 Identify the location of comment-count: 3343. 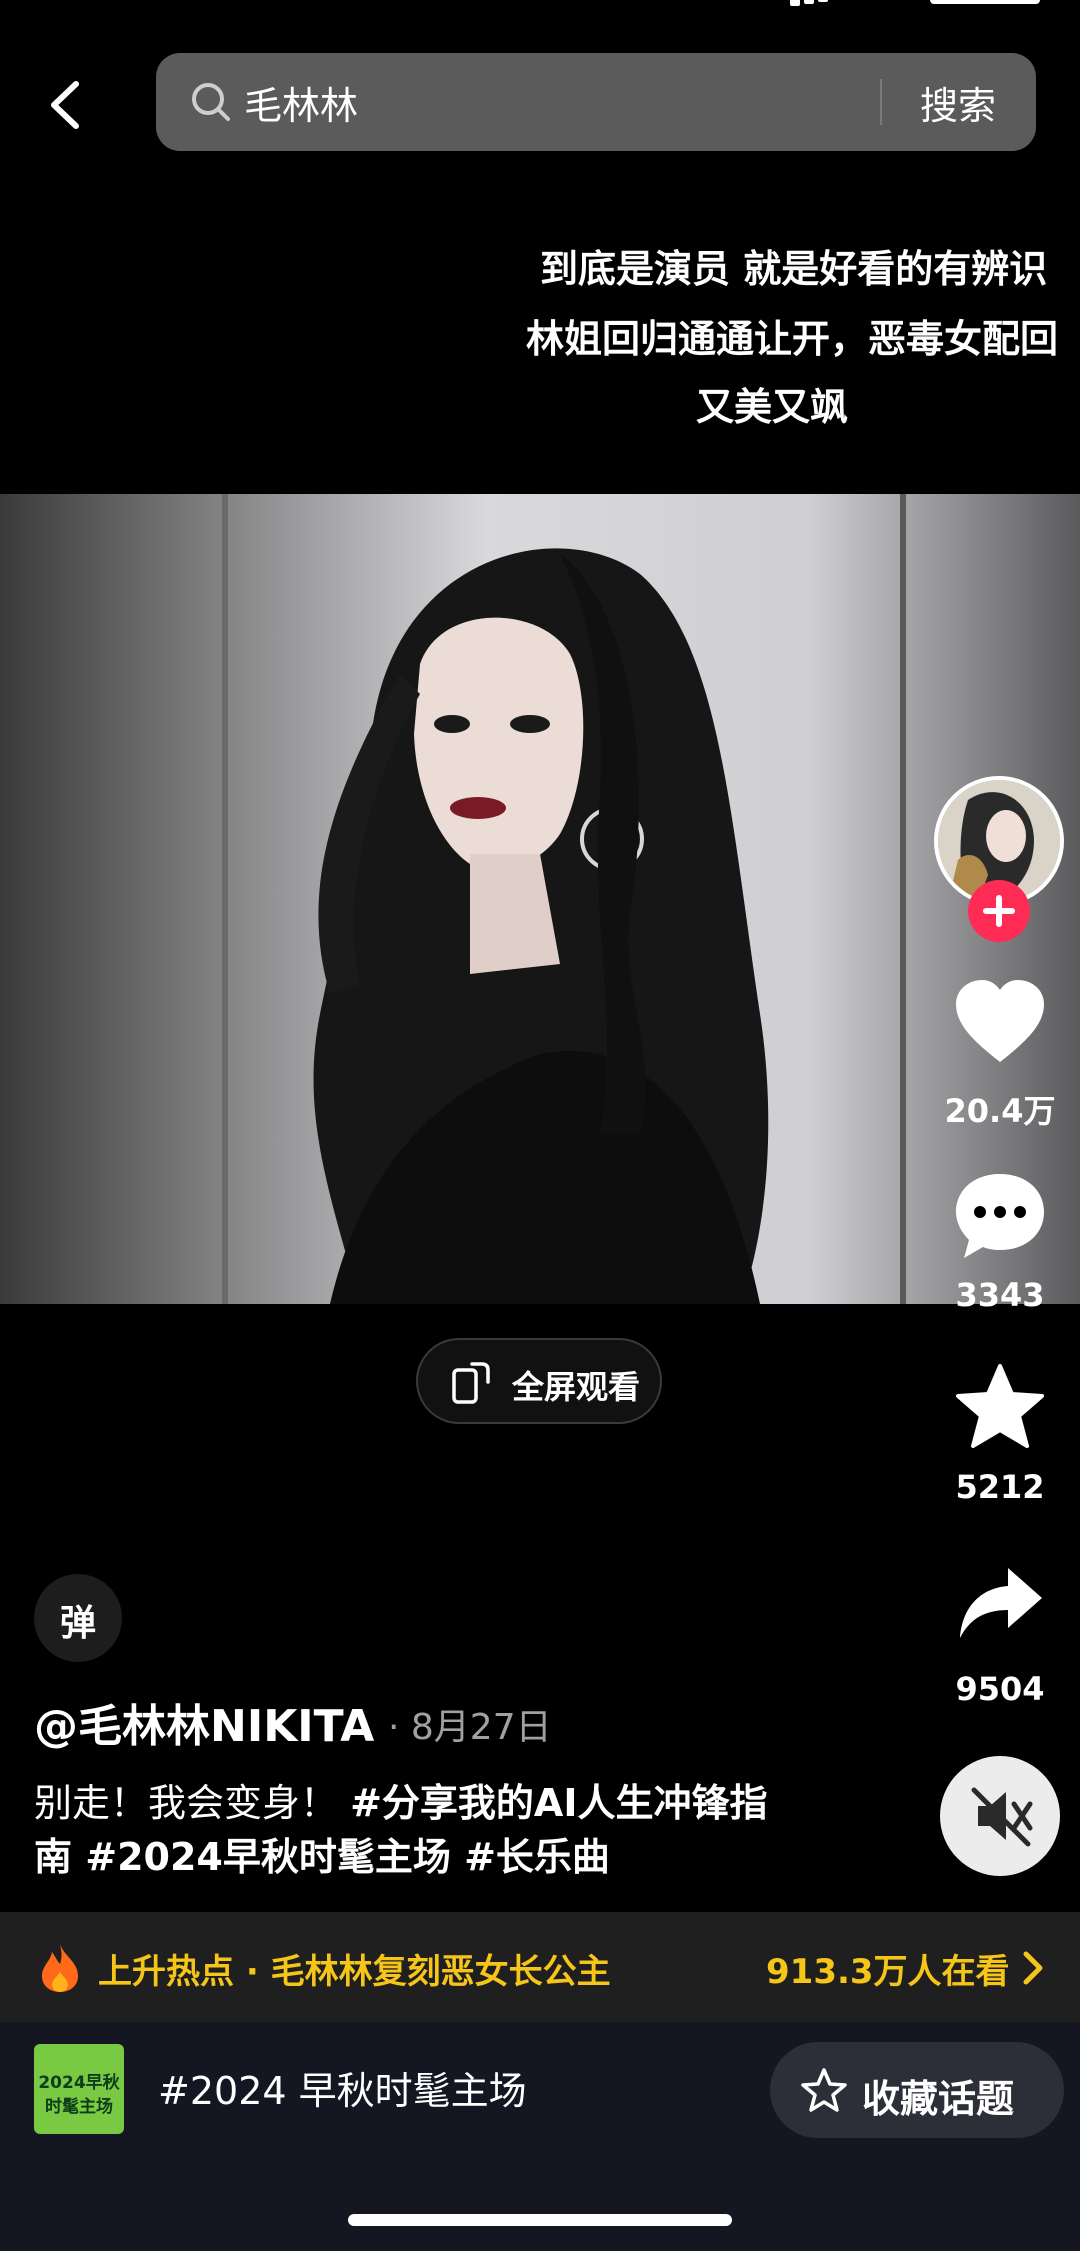
(1000, 1295).